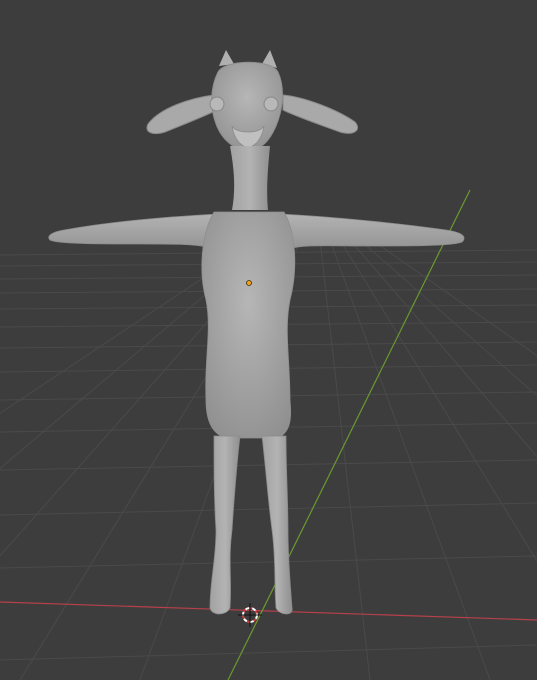  What do you see at coordinates (226, 58) in the screenshot?
I see `left-horn` at bounding box center [226, 58].